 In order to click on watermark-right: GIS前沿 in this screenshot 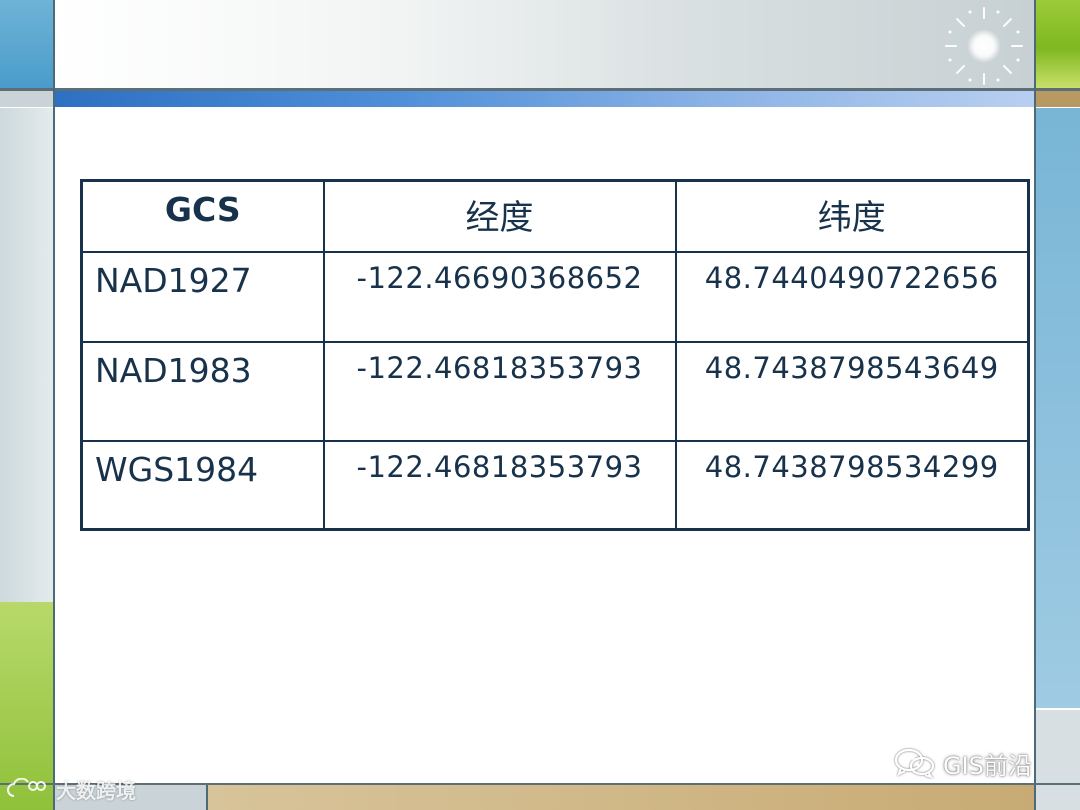, I will do `click(962, 763)`.